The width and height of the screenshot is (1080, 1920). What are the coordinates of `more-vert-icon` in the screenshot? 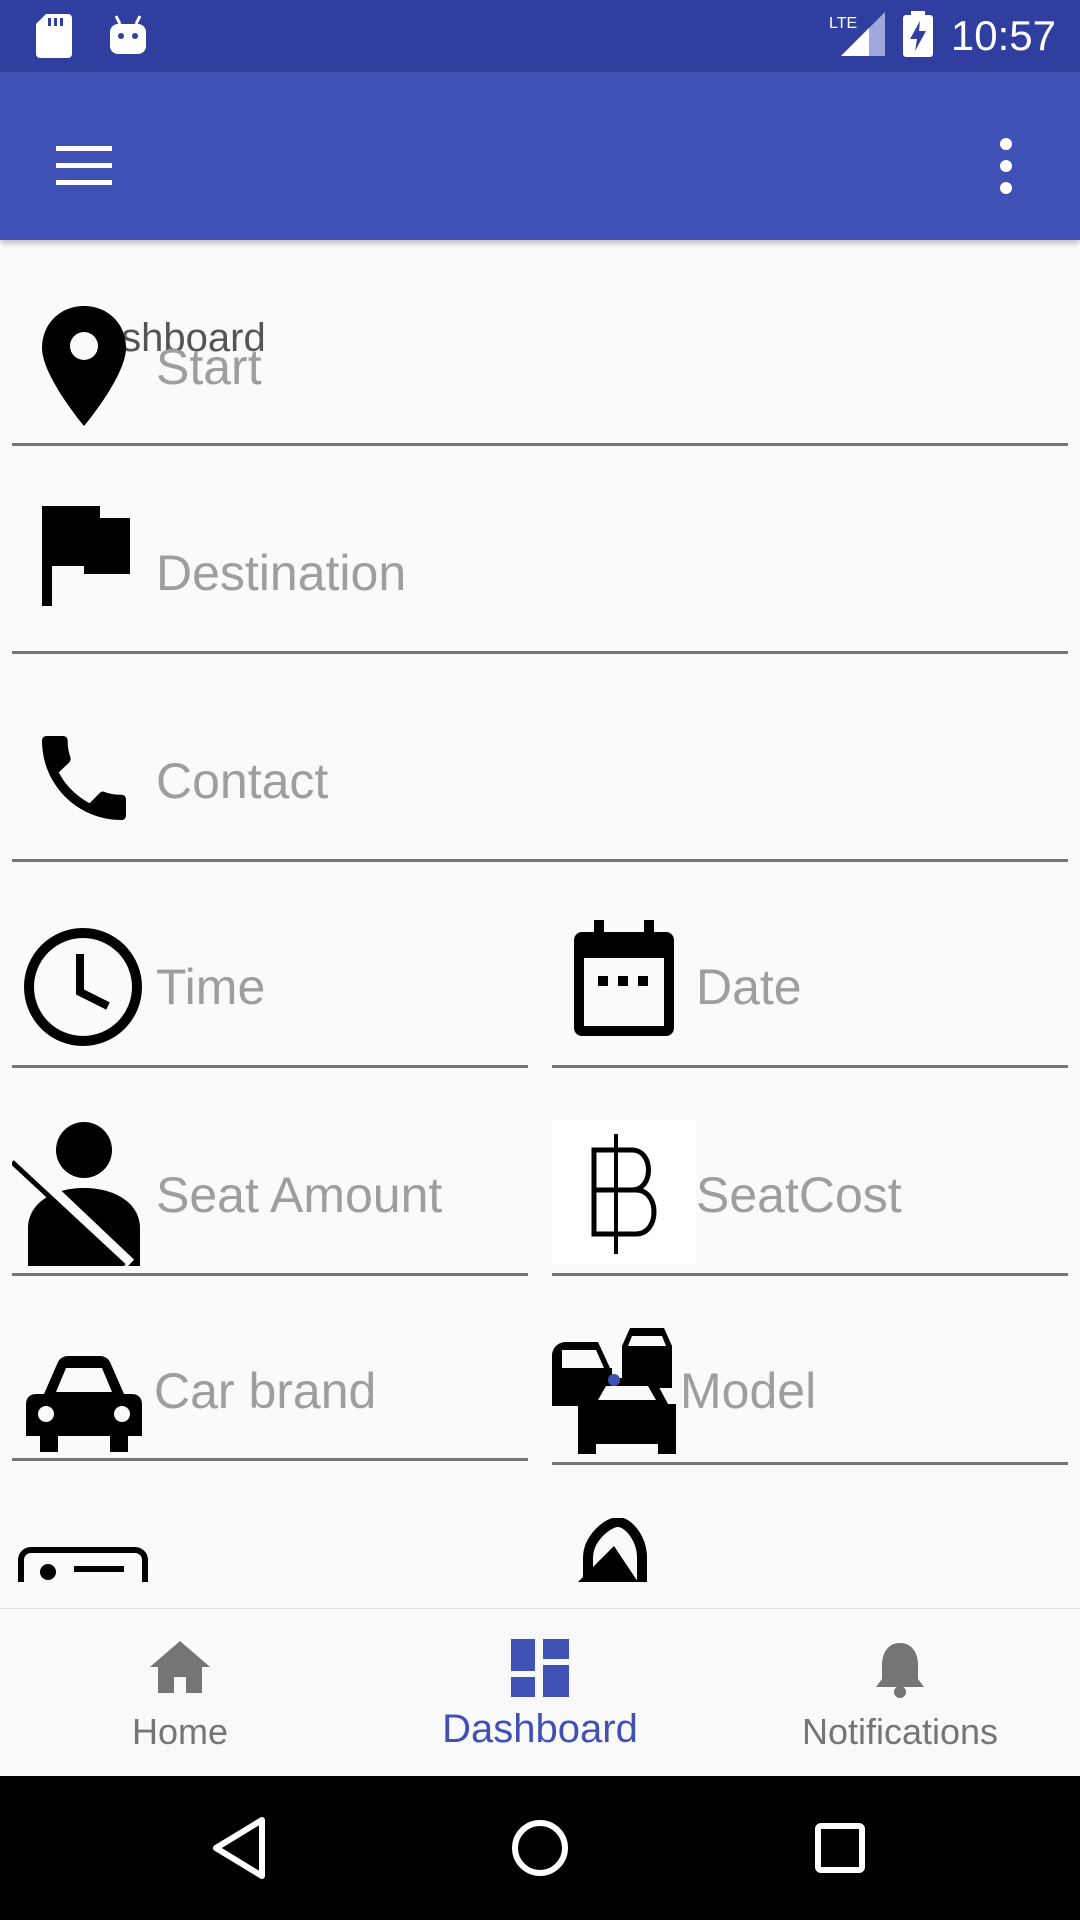 It's located at (1006, 166).